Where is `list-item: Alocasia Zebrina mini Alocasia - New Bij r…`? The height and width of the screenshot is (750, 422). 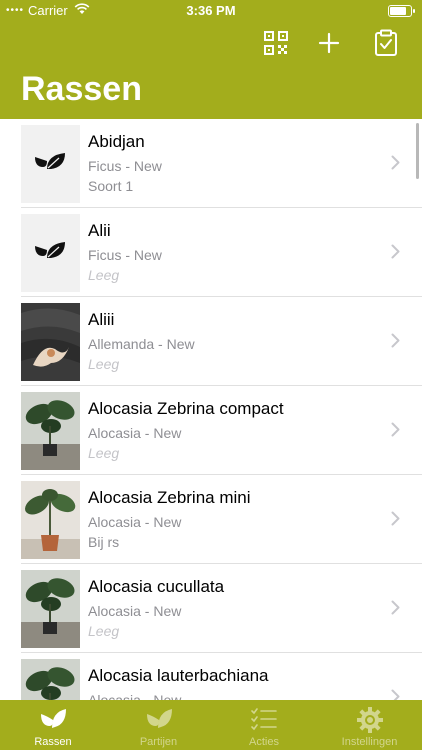 list-item: Alocasia Zebrina mini Alocasia - New Bij r… is located at coordinates (211, 519).